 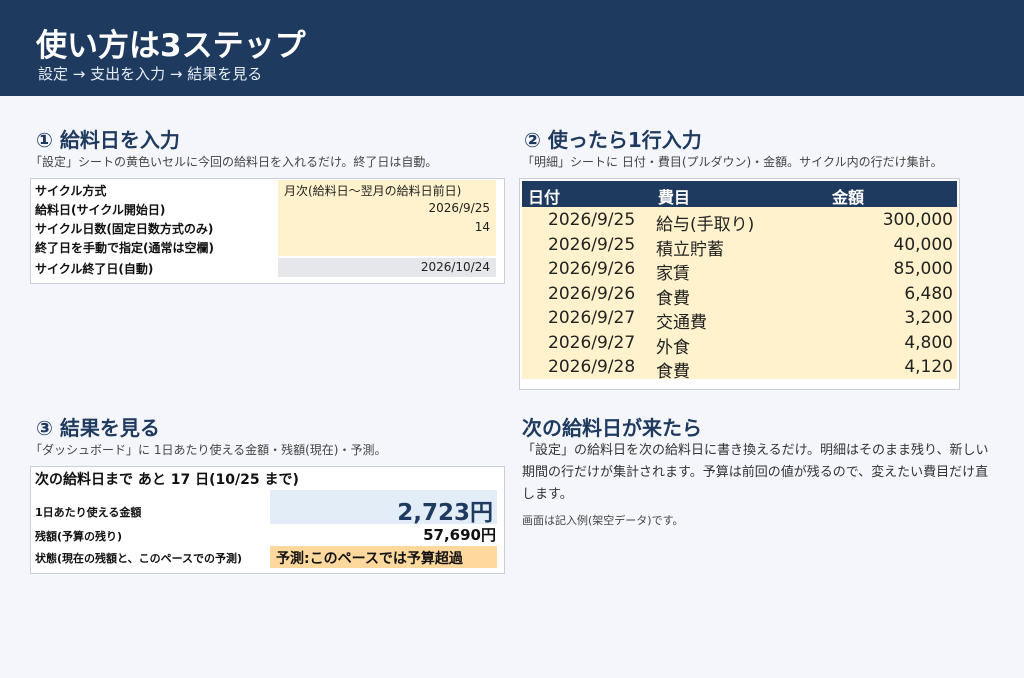 I want to click on status-label: 状態(現在の残額と、このペースでの予測), so click(x=139, y=558).